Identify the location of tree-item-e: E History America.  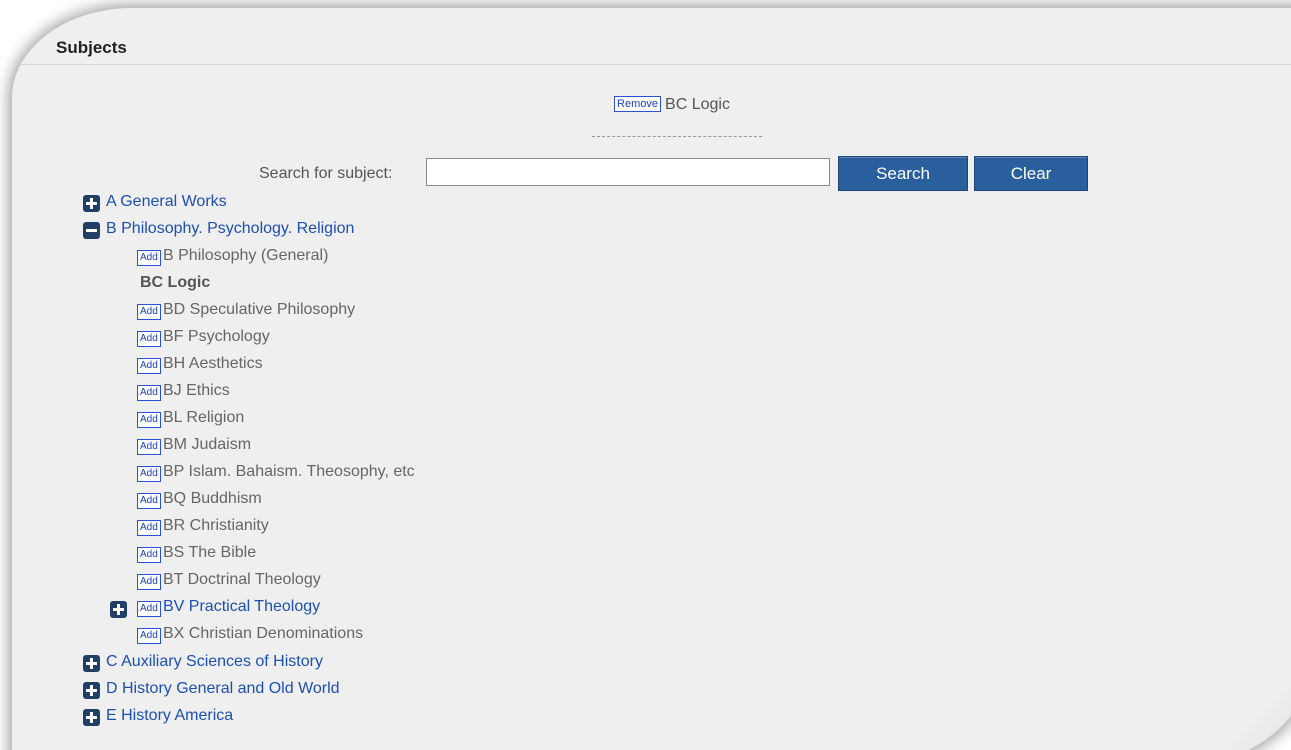
(169, 716).